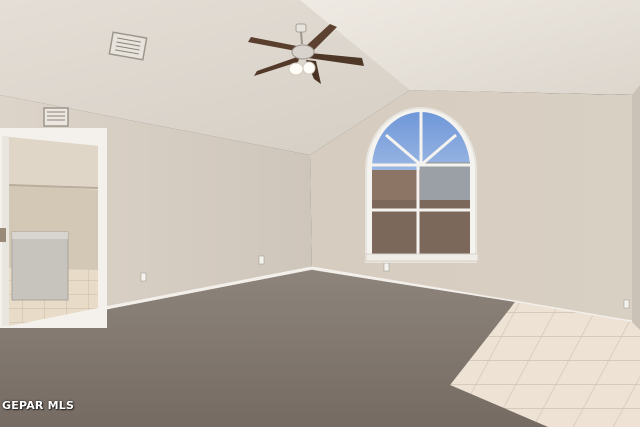  What do you see at coordinates (422, 257) in the screenshot?
I see `window-sill` at bounding box center [422, 257].